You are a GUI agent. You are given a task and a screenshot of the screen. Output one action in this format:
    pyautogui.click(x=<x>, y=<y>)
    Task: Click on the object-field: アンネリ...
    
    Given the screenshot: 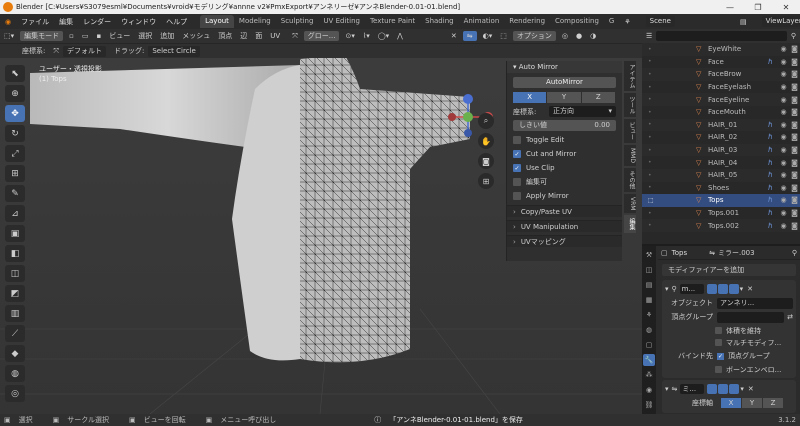 What is the action you would take?
    pyautogui.click(x=755, y=303)
    